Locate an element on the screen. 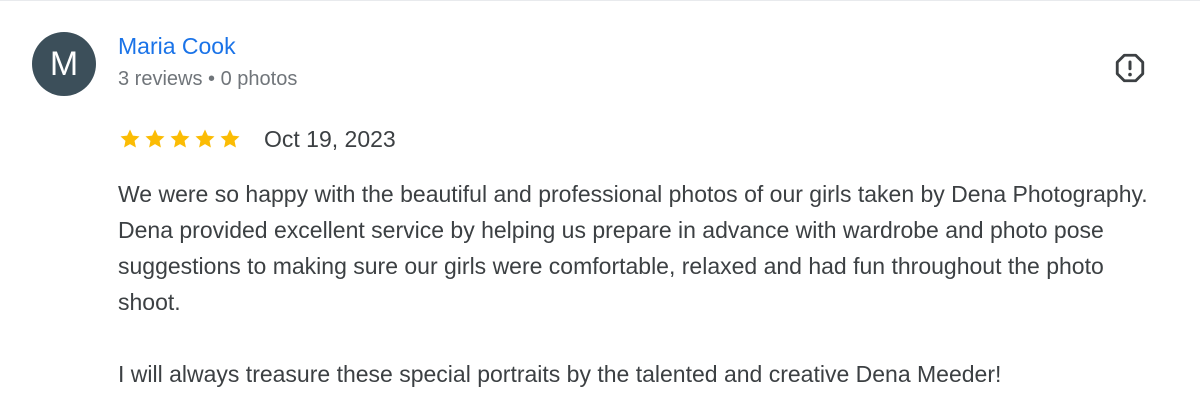  rating-row: Oct 19, 2023 is located at coordinates (257, 139).